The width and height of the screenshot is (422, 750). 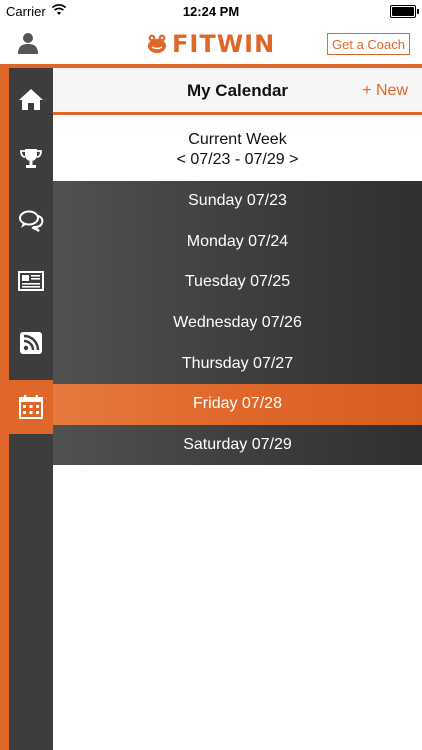 I want to click on top-nav: FITWIN Get a Coach, so click(x=211, y=43).